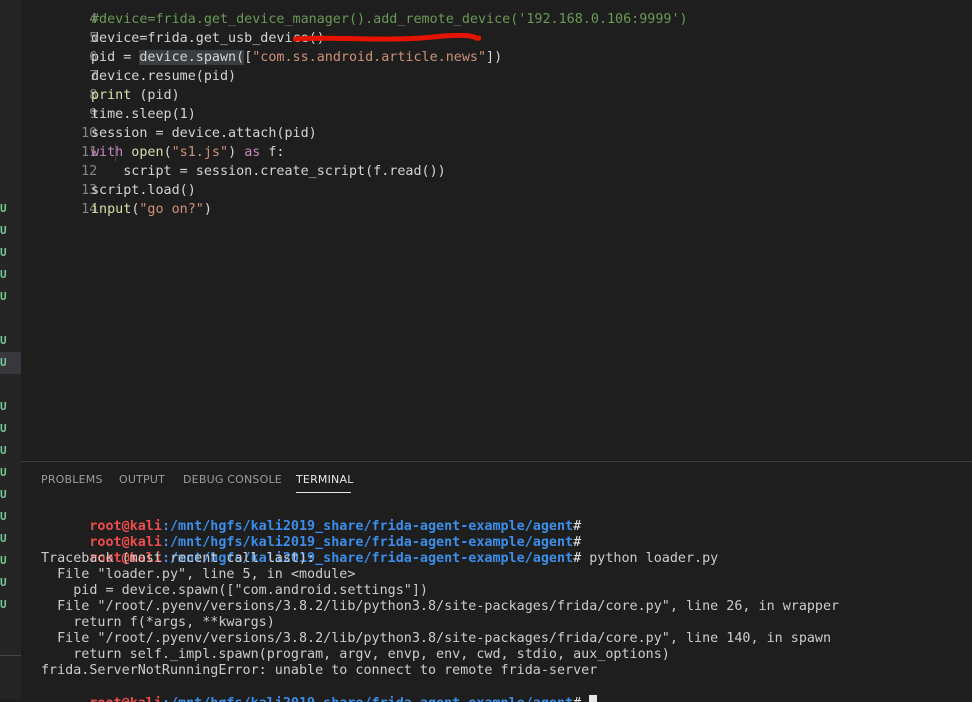  Describe the element at coordinates (232, 479) in the screenshot. I see `tab-debug-console: DEBUG CONSOLE` at that location.